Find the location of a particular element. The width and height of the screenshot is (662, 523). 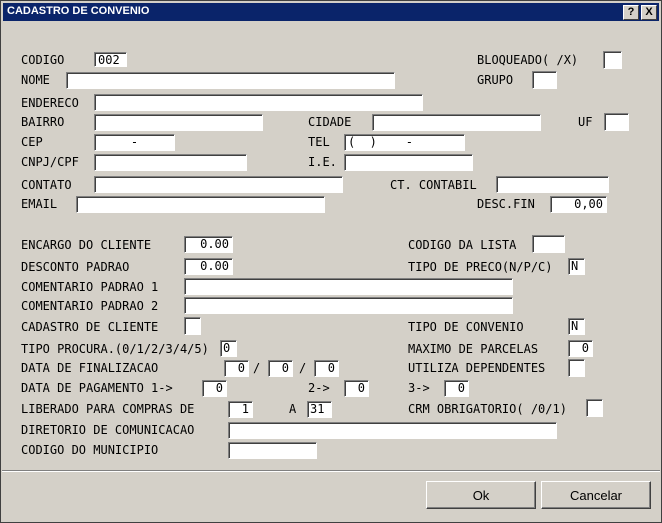

window-title: CADASTRO DE CONVENIO is located at coordinates (78, 11).